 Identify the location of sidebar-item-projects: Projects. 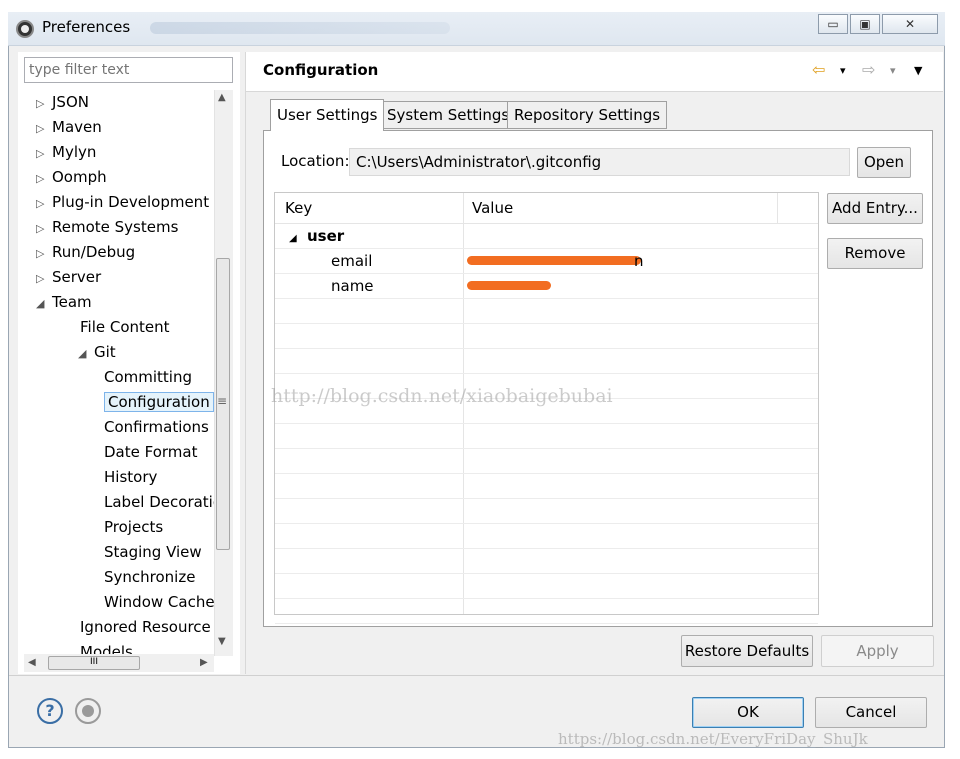
(133, 527).